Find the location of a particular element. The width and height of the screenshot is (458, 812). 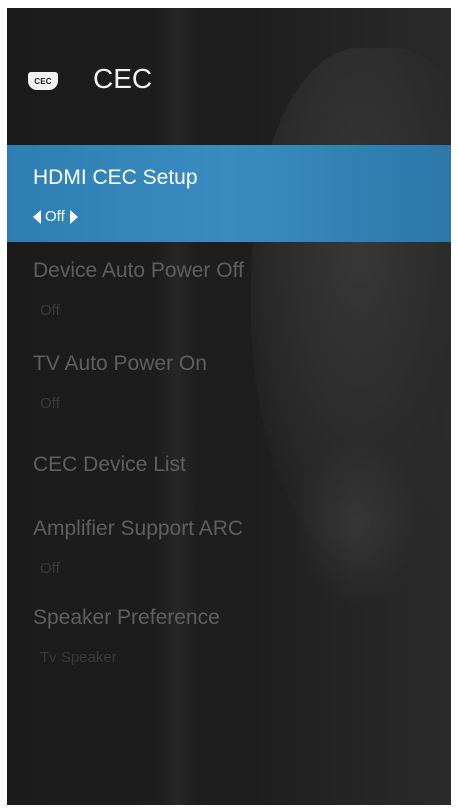

arrow-right-icon is located at coordinates (73, 216).